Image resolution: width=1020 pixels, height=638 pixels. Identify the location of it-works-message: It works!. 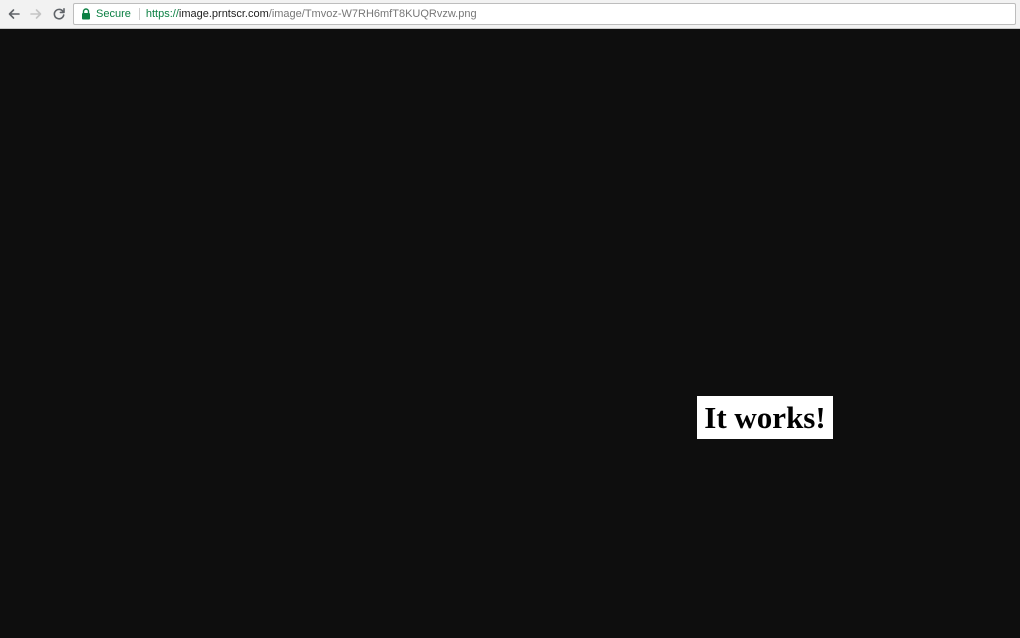
(765, 417).